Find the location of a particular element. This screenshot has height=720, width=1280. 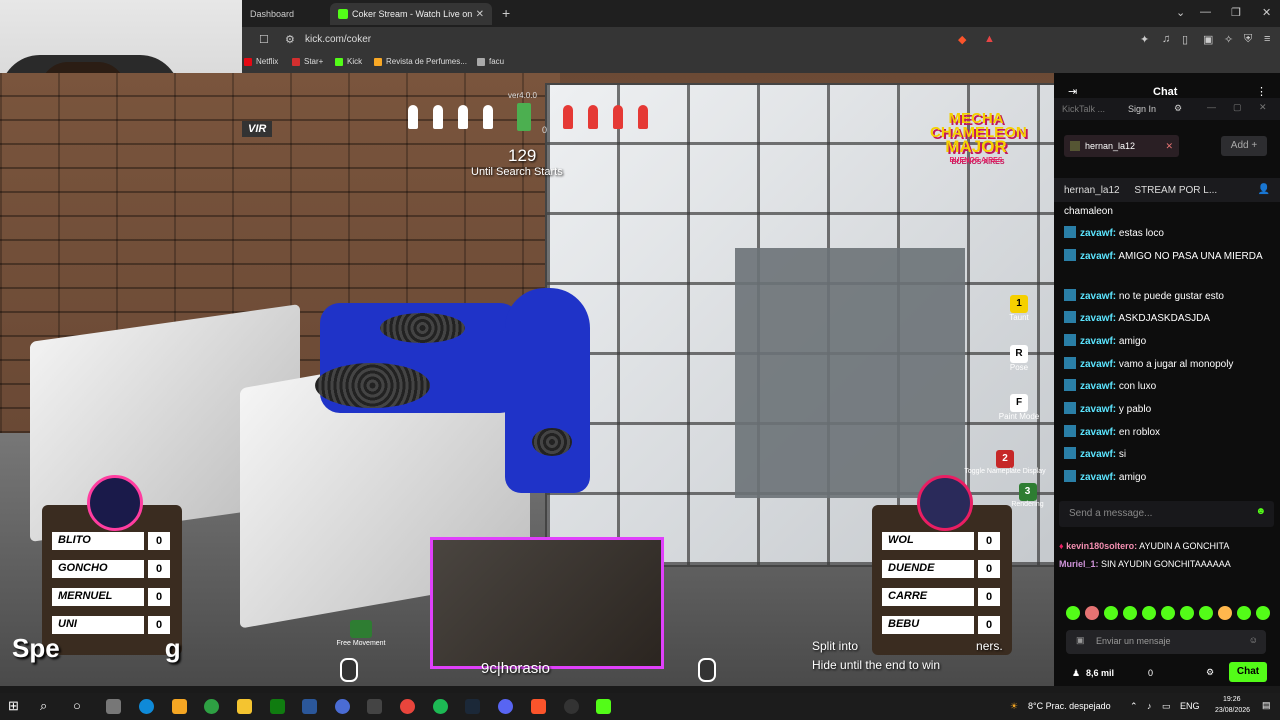

brave-shield-icon: ◆ is located at coordinates (964, 39).